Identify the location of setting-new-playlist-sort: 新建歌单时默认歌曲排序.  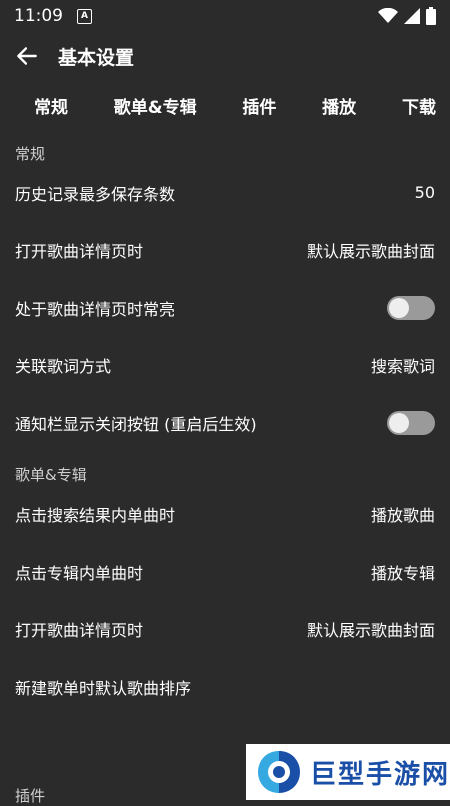
(225, 687).